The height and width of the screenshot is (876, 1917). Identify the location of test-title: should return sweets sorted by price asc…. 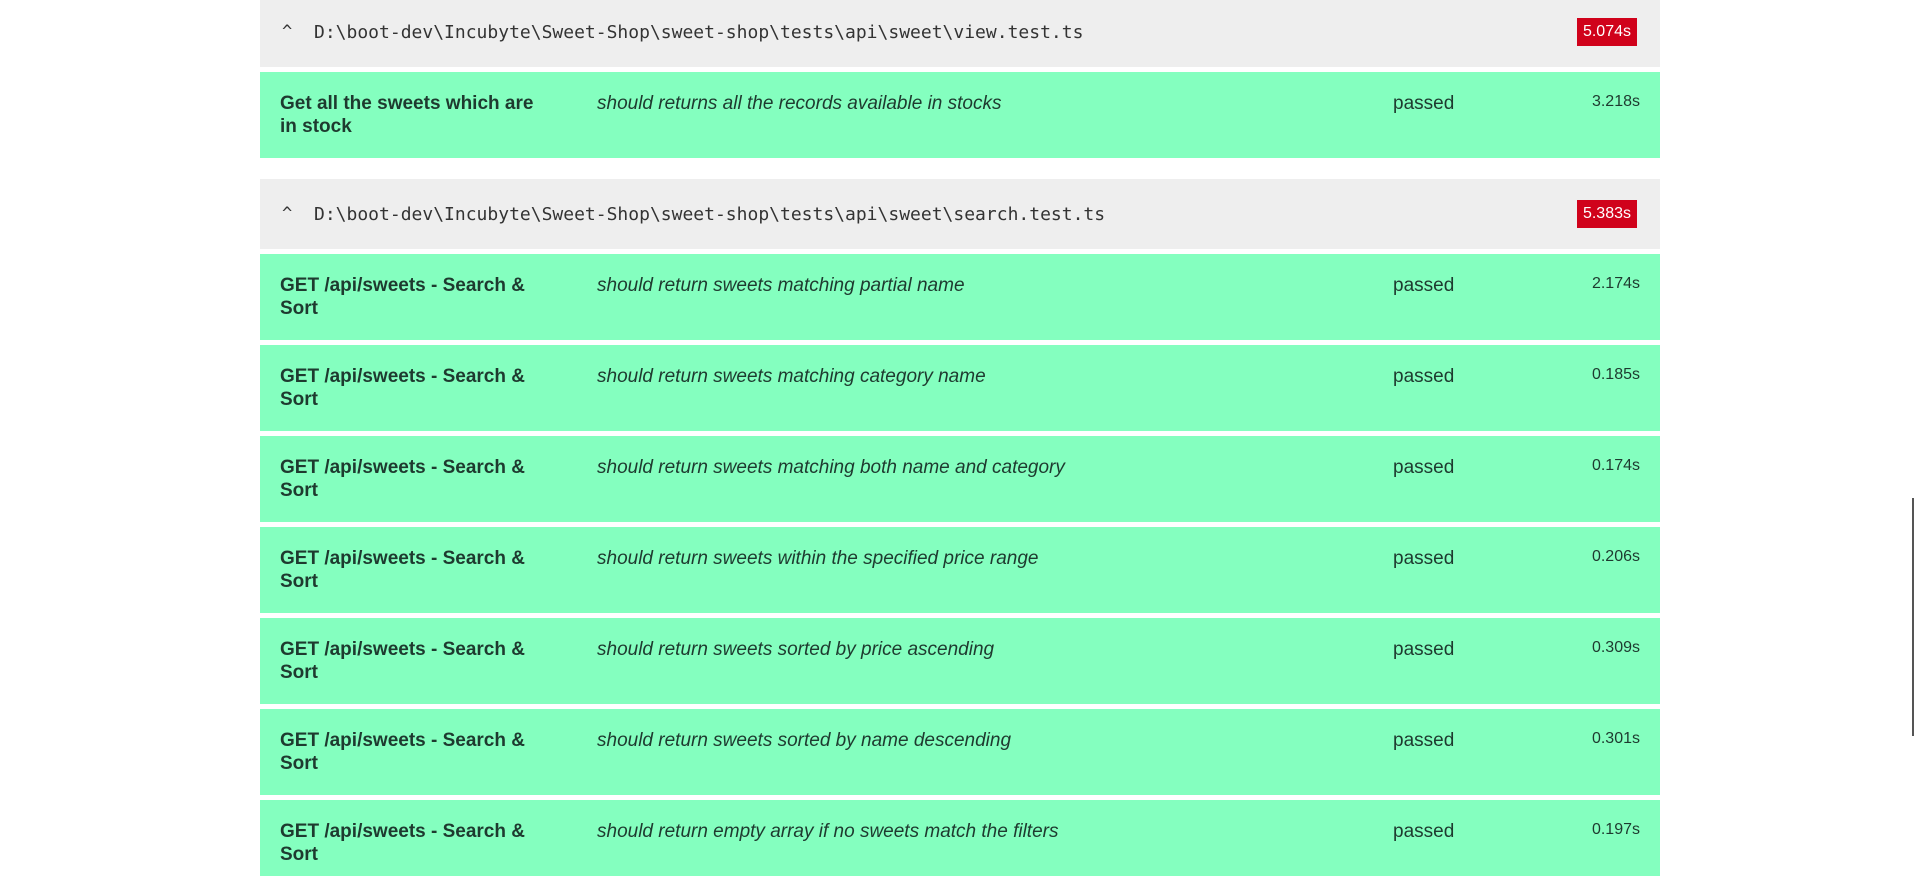
(796, 649).